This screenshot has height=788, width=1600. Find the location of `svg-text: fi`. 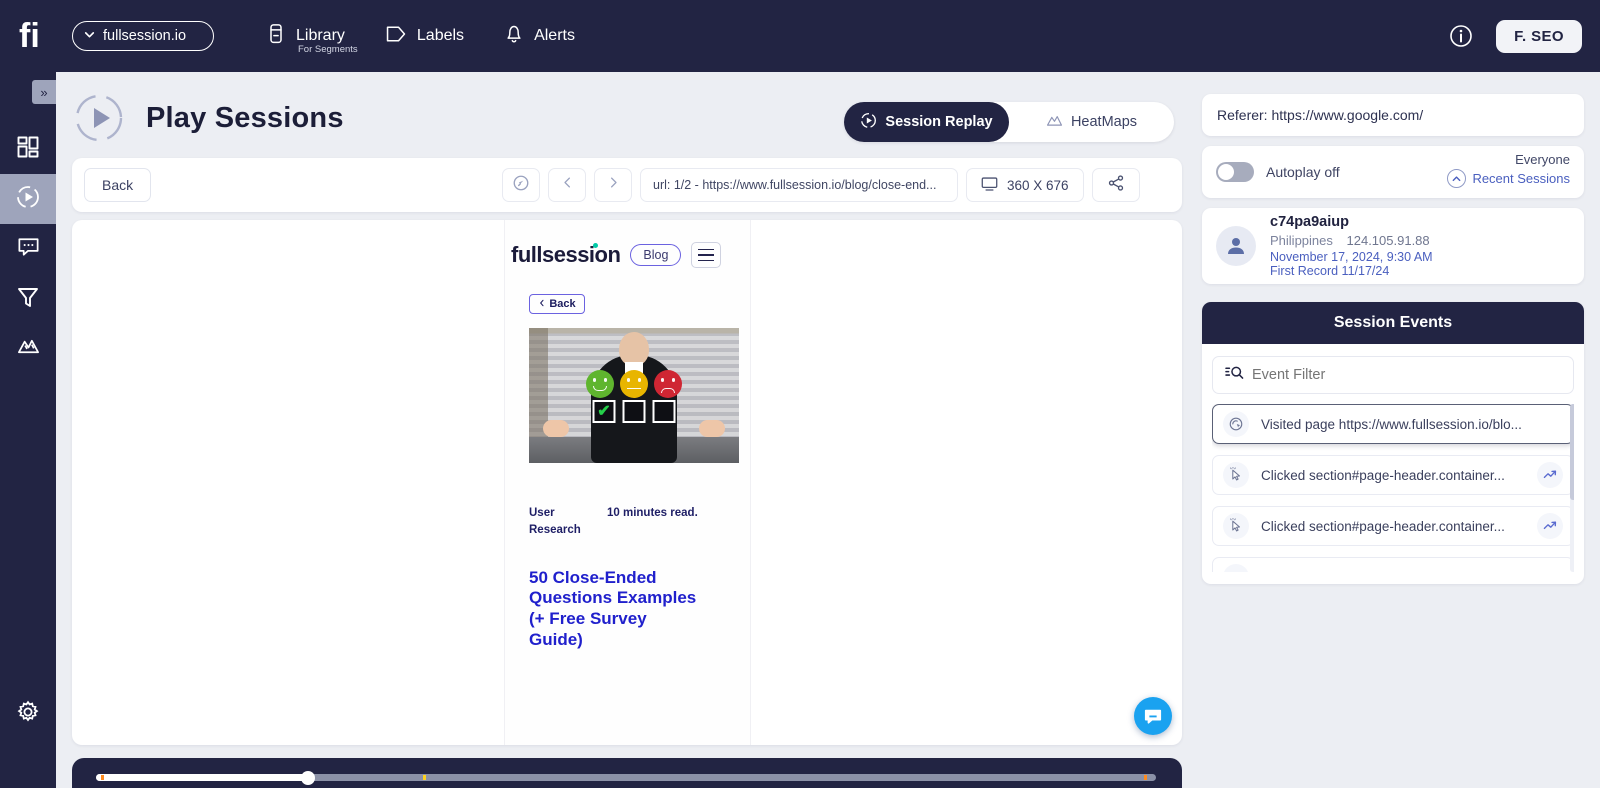

svg-text: fi is located at coordinates (29, 36).